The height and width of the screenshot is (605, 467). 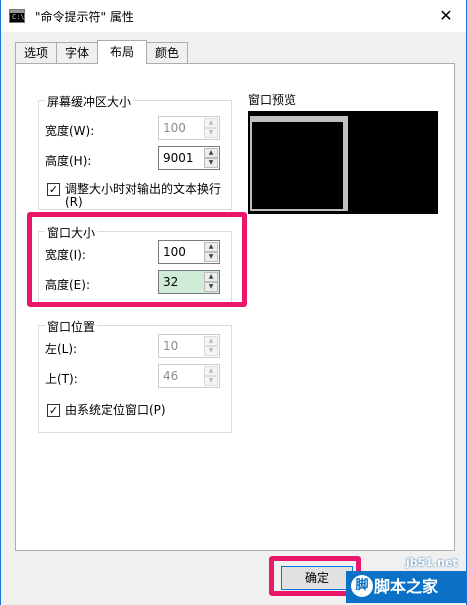 I want to click on tab-strip: 选项 字体 布局 颜色, so click(x=102, y=52).